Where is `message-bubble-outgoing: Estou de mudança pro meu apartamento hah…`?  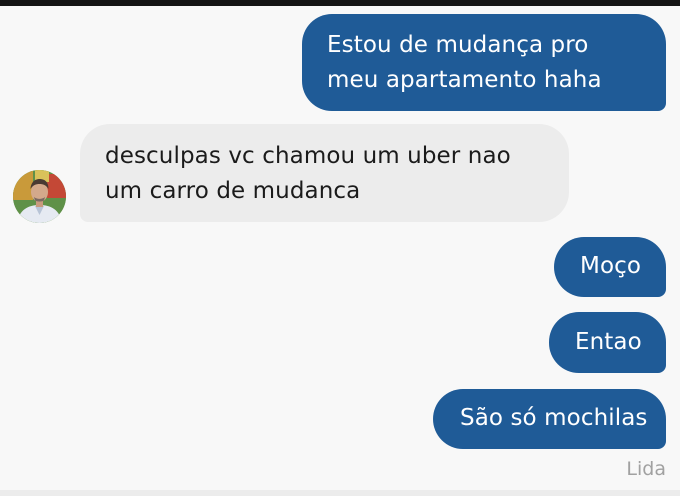 message-bubble-outgoing: Estou de mudança pro meu apartamento hah… is located at coordinates (484, 62).